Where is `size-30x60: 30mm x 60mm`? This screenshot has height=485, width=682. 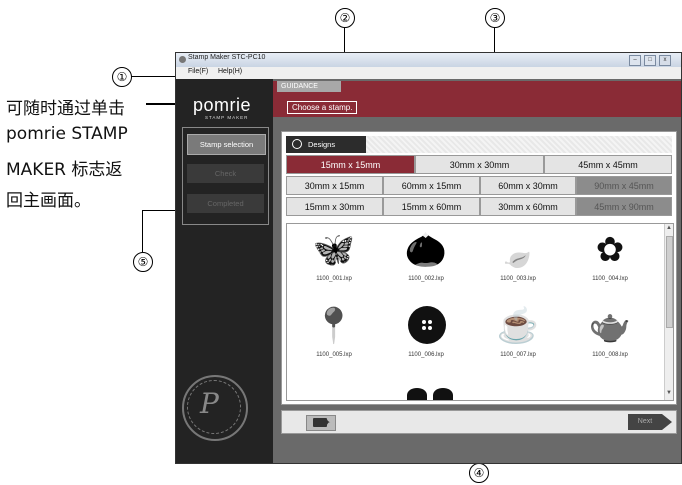 size-30x60: 30mm x 60mm is located at coordinates (528, 206).